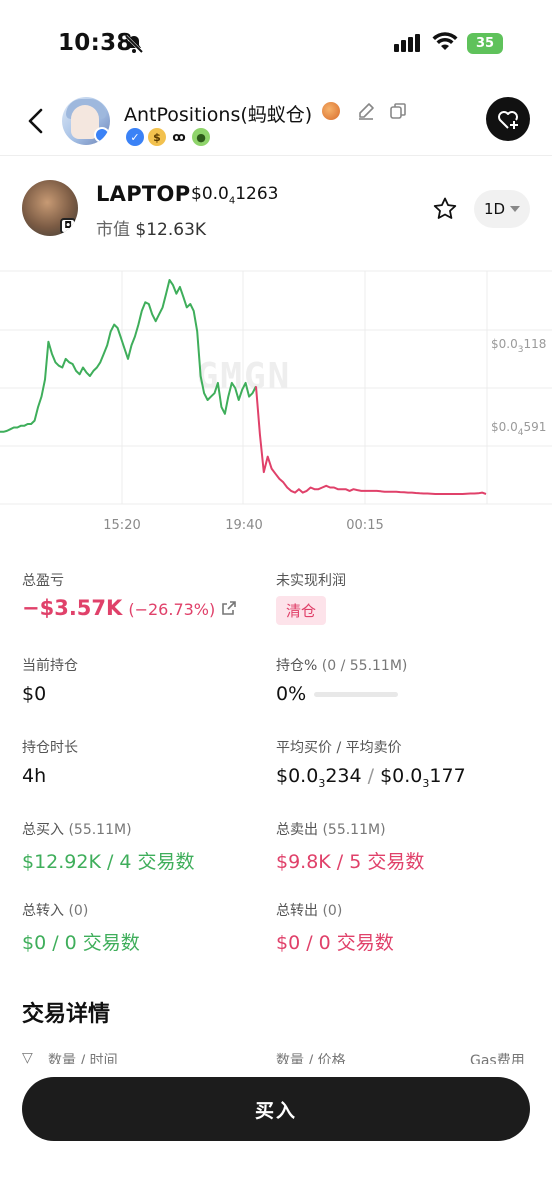 This screenshot has height=1200, width=552. I want to click on trade-table-header: ▽ 数量 / 时间 数量 / 价格 Gas费用, so click(277, 1057).